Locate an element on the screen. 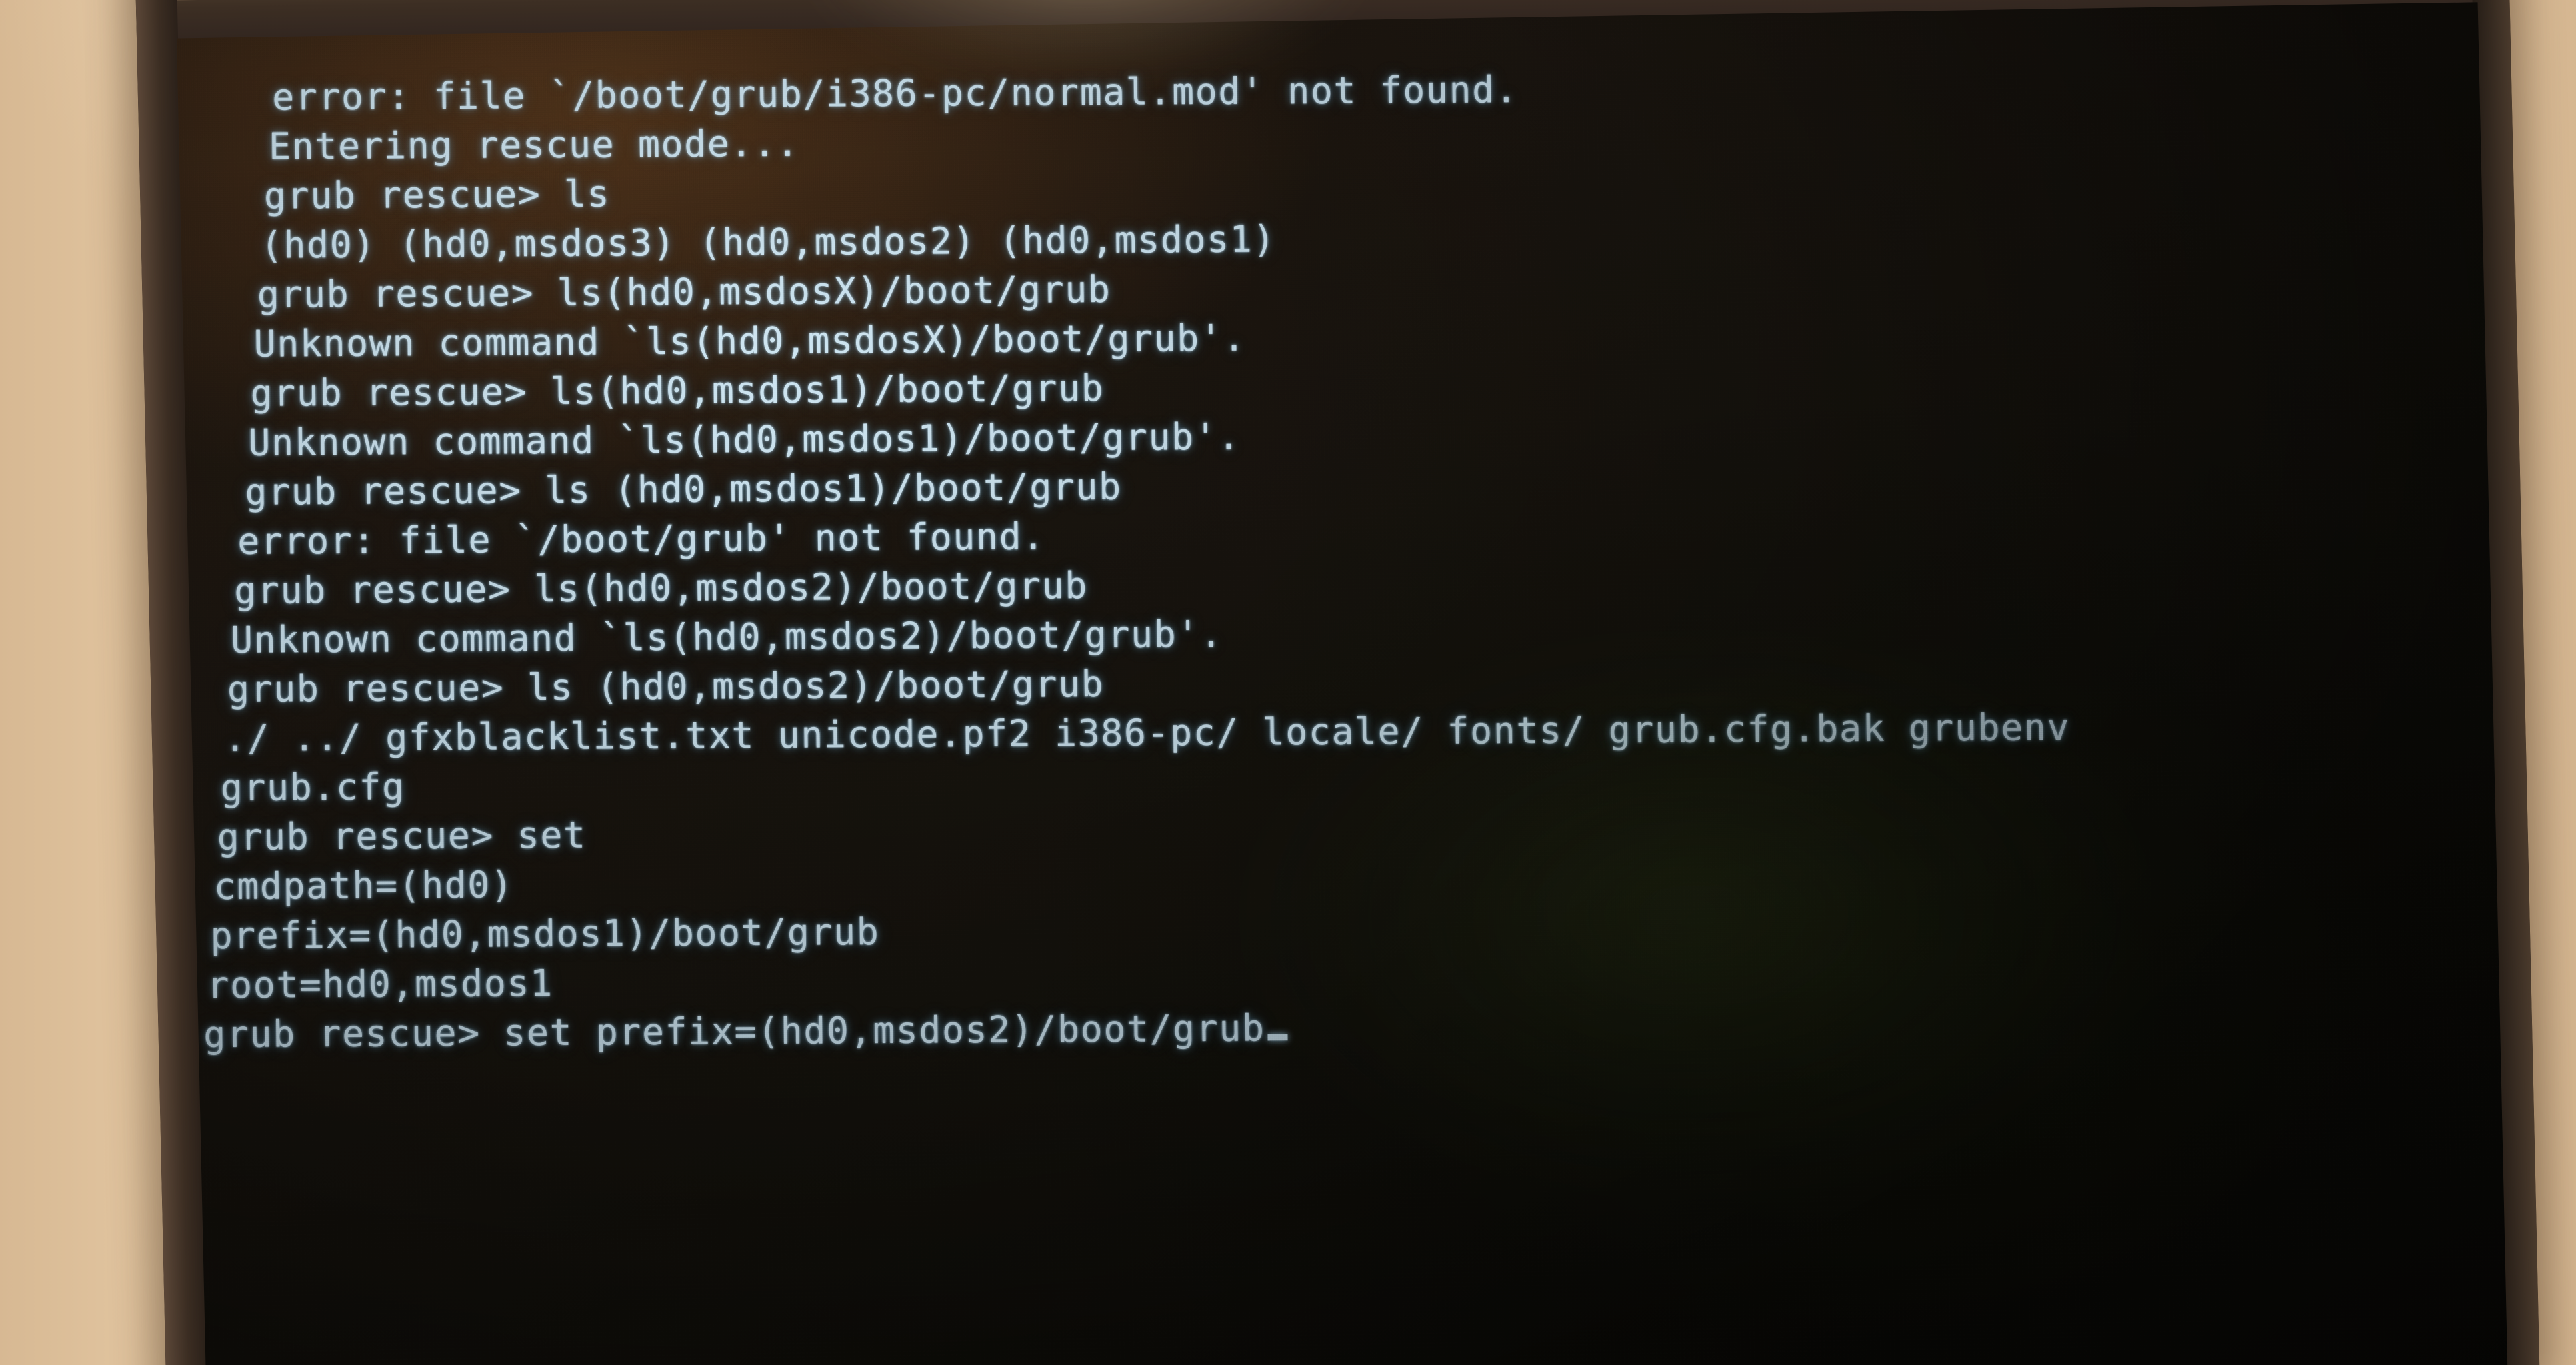 The height and width of the screenshot is (1365, 2576). bezel-seam-line is located at coordinates (1322, 0).